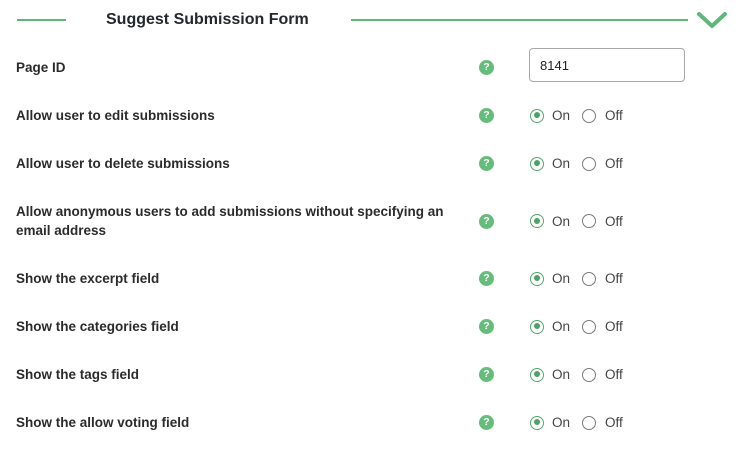 Image resolution: width=740 pixels, height=451 pixels. What do you see at coordinates (103, 422) in the screenshot?
I see `setting-label: Show the allow voting field` at bounding box center [103, 422].